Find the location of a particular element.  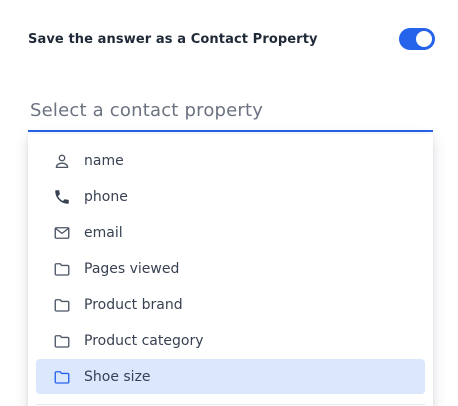

option-email: email is located at coordinates (230, 232).